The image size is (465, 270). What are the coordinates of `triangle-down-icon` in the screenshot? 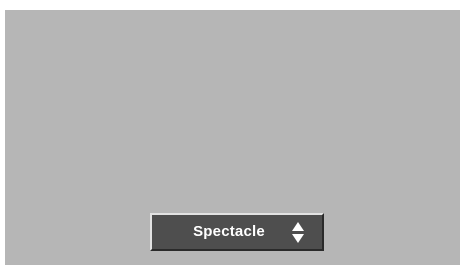 It's located at (298, 238).